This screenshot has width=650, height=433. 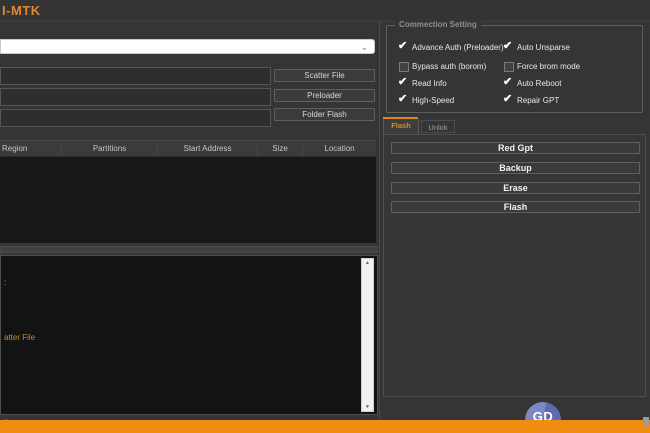 What do you see at coordinates (21, 10) in the screenshot?
I see `window-title: I-MTK` at bounding box center [21, 10].